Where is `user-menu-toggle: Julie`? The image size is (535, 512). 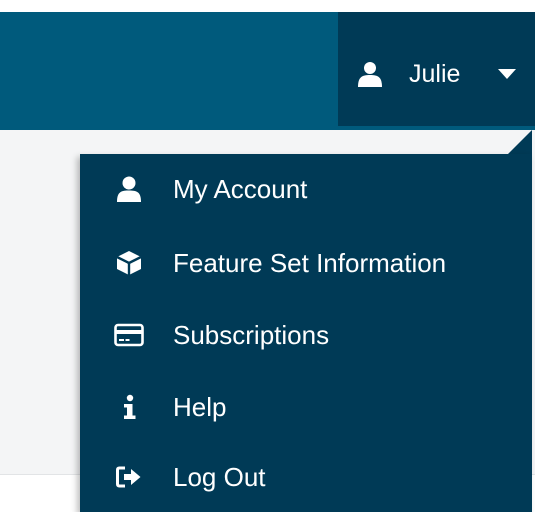
user-menu-toggle: Julie is located at coordinates (436, 69).